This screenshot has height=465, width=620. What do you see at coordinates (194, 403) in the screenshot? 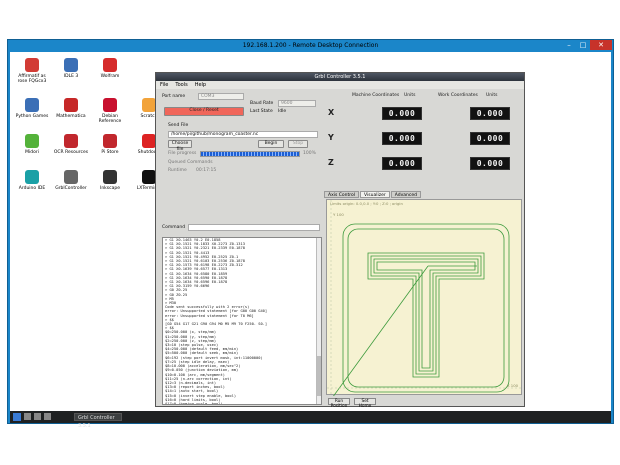
I see `console-line: $17=0 (homing cycle, bool)` at bounding box center [194, 403].